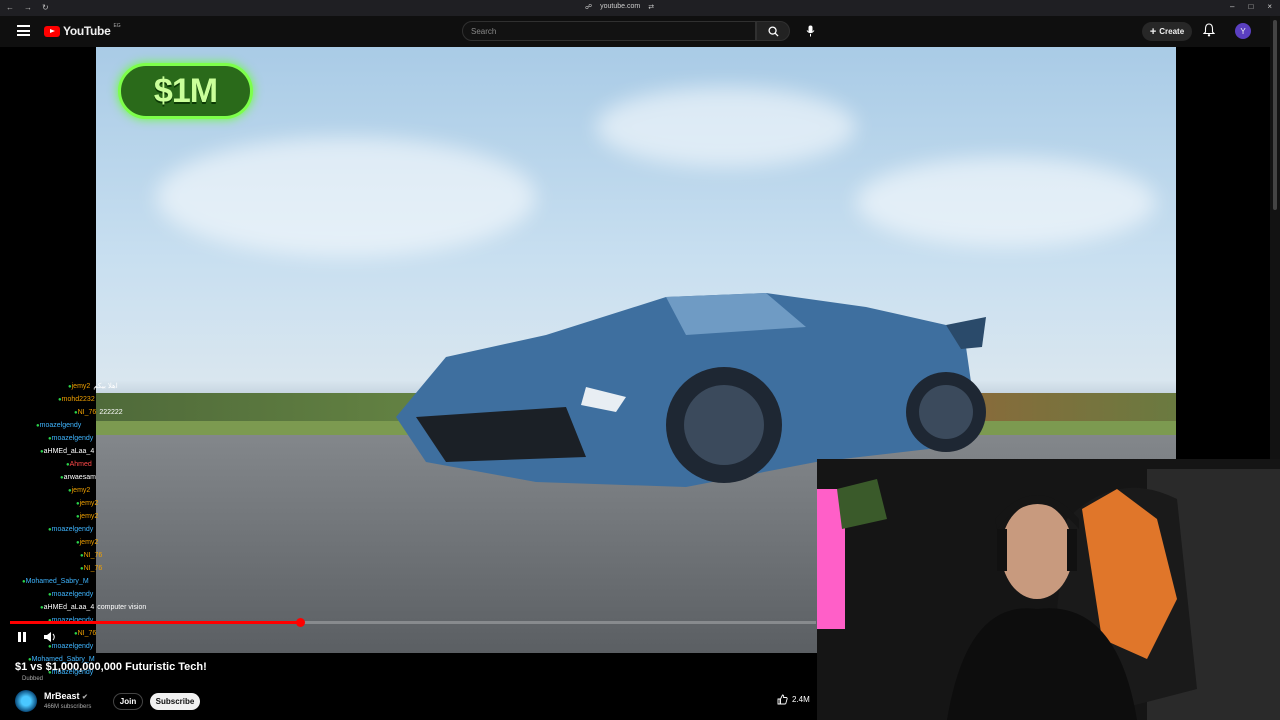  I want to click on subscribe-button: Subscribe, so click(175, 701).